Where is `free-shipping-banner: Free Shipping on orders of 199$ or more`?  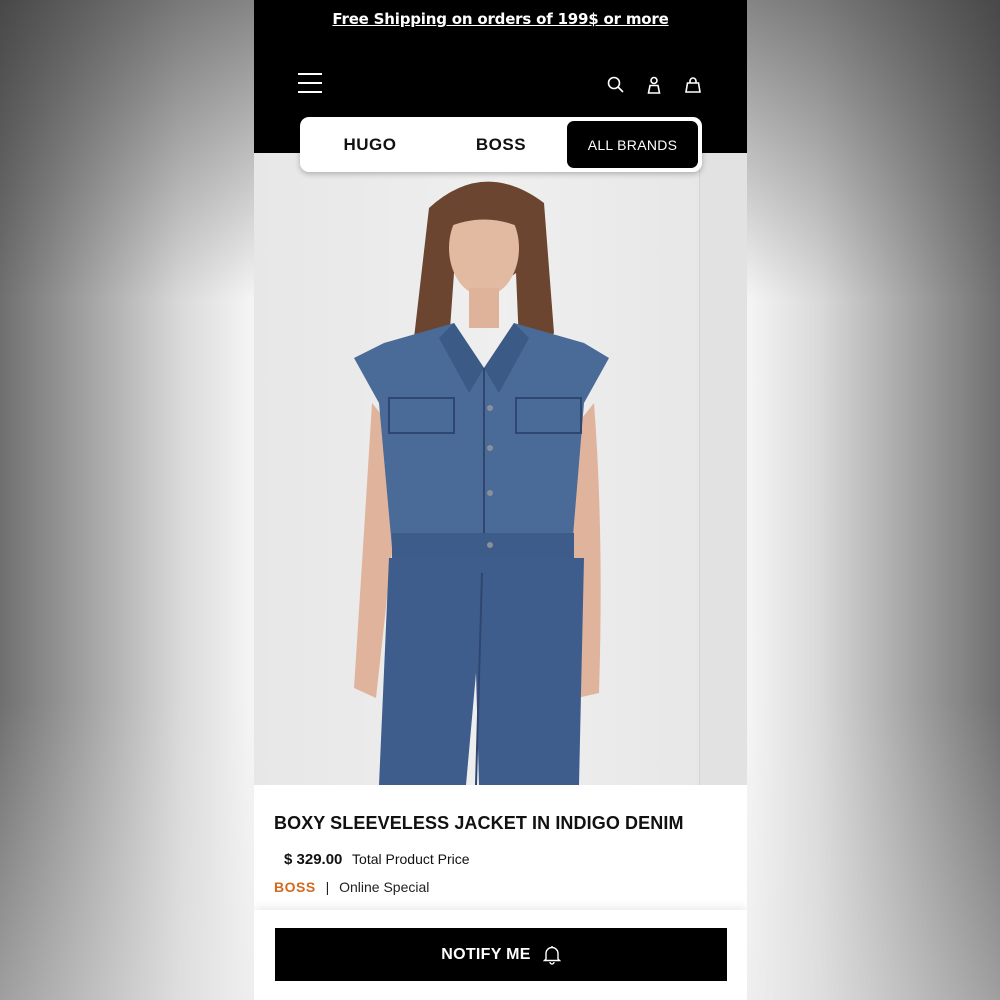
free-shipping-banner: Free Shipping on orders of 199$ or more is located at coordinates (500, 19).